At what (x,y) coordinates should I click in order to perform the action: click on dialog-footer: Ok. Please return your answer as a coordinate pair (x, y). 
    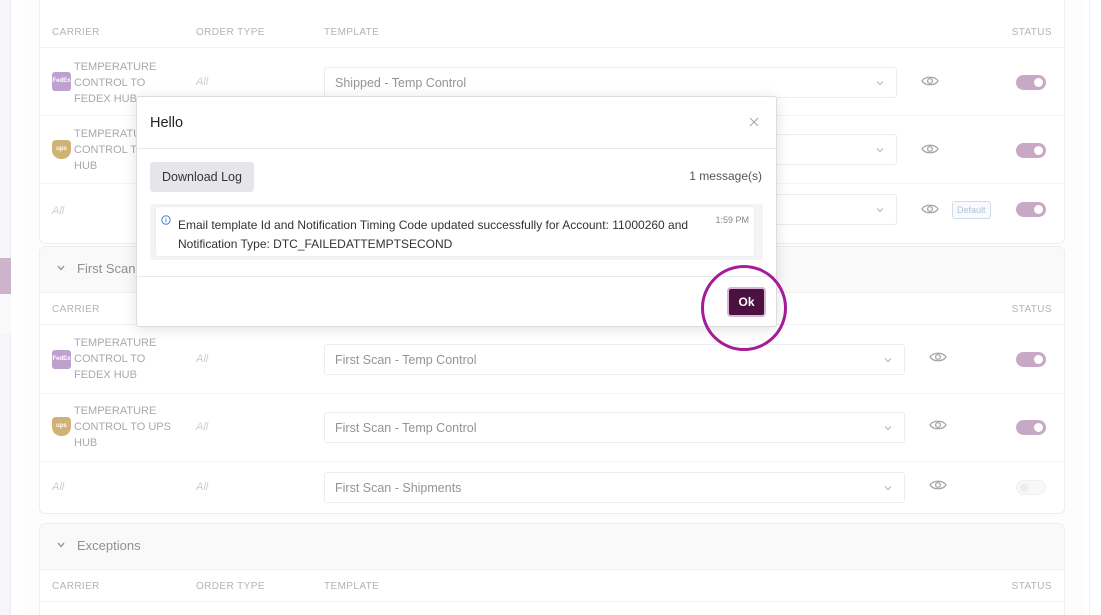
    Looking at the image, I should click on (456, 301).